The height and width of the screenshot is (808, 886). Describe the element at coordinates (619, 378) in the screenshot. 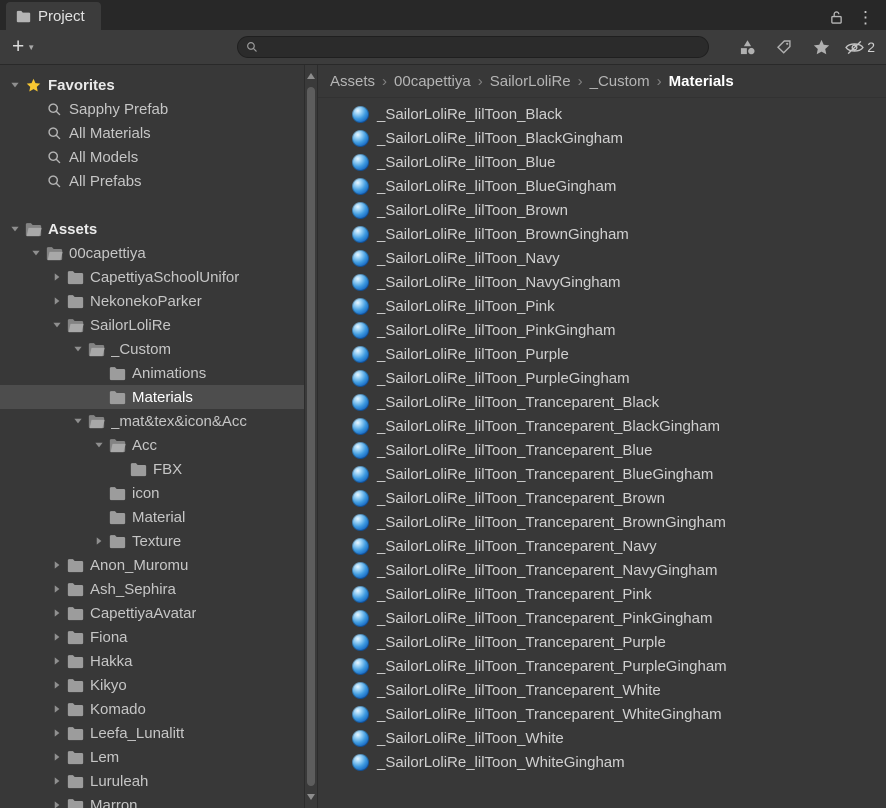

I see `list-item: _SailorLoliRe_lilToon_PurpleGingham` at that location.